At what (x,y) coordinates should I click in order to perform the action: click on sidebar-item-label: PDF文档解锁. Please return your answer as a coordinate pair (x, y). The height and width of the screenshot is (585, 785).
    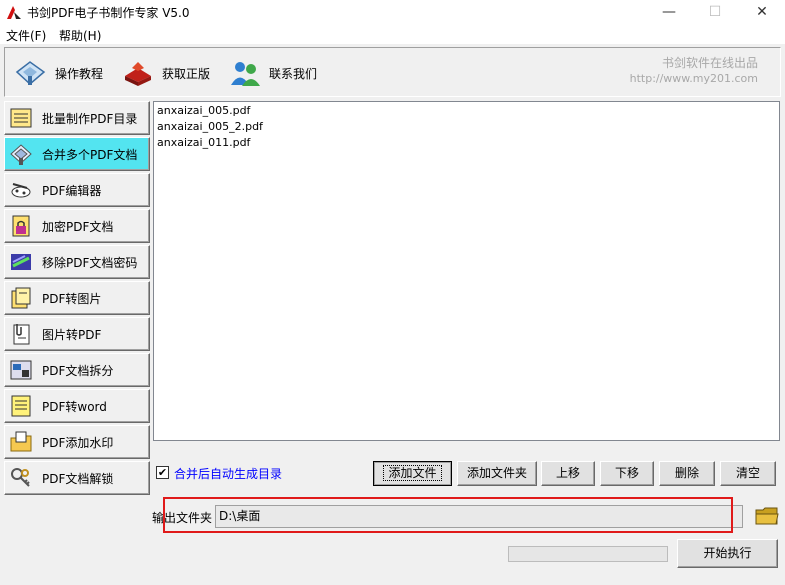
    Looking at the image, I should click on (78, 478).